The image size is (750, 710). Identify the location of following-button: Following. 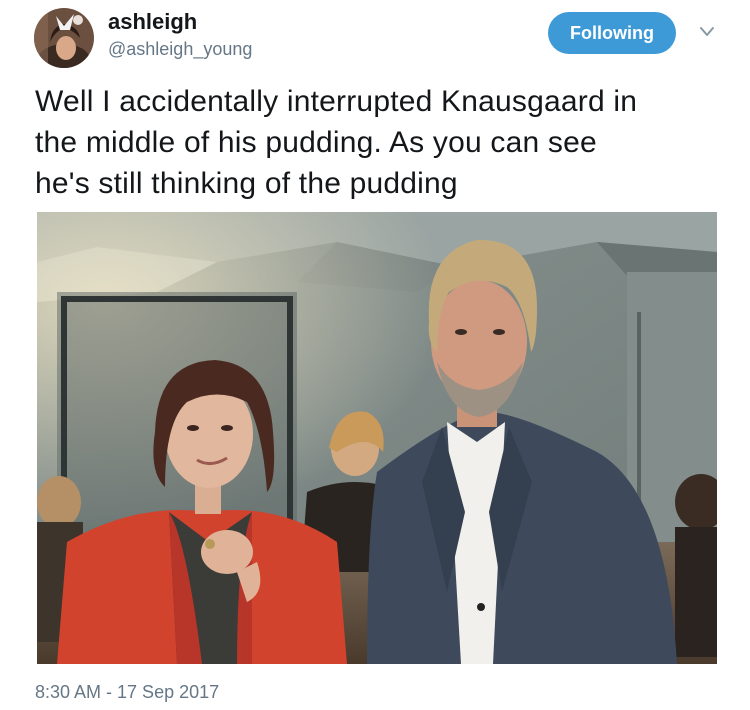
(612, 33).